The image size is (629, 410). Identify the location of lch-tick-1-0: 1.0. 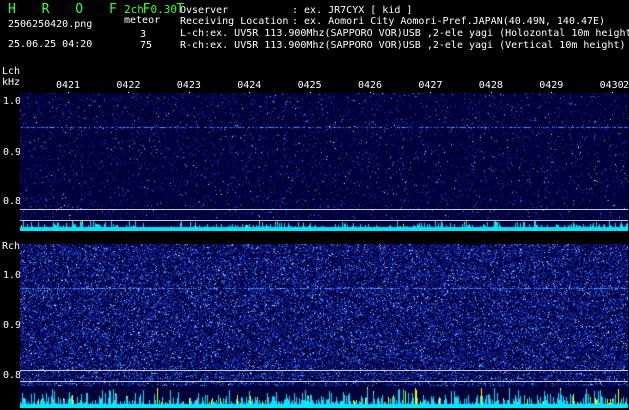
(12, 101).